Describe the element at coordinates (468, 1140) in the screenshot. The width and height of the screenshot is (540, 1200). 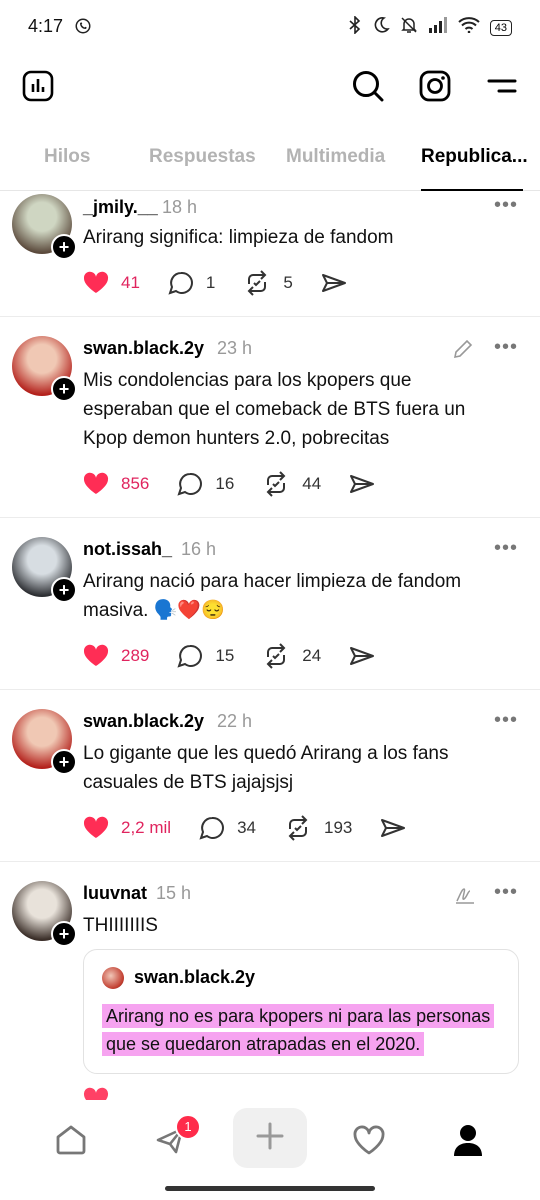
I see `profile-icon` at that location.